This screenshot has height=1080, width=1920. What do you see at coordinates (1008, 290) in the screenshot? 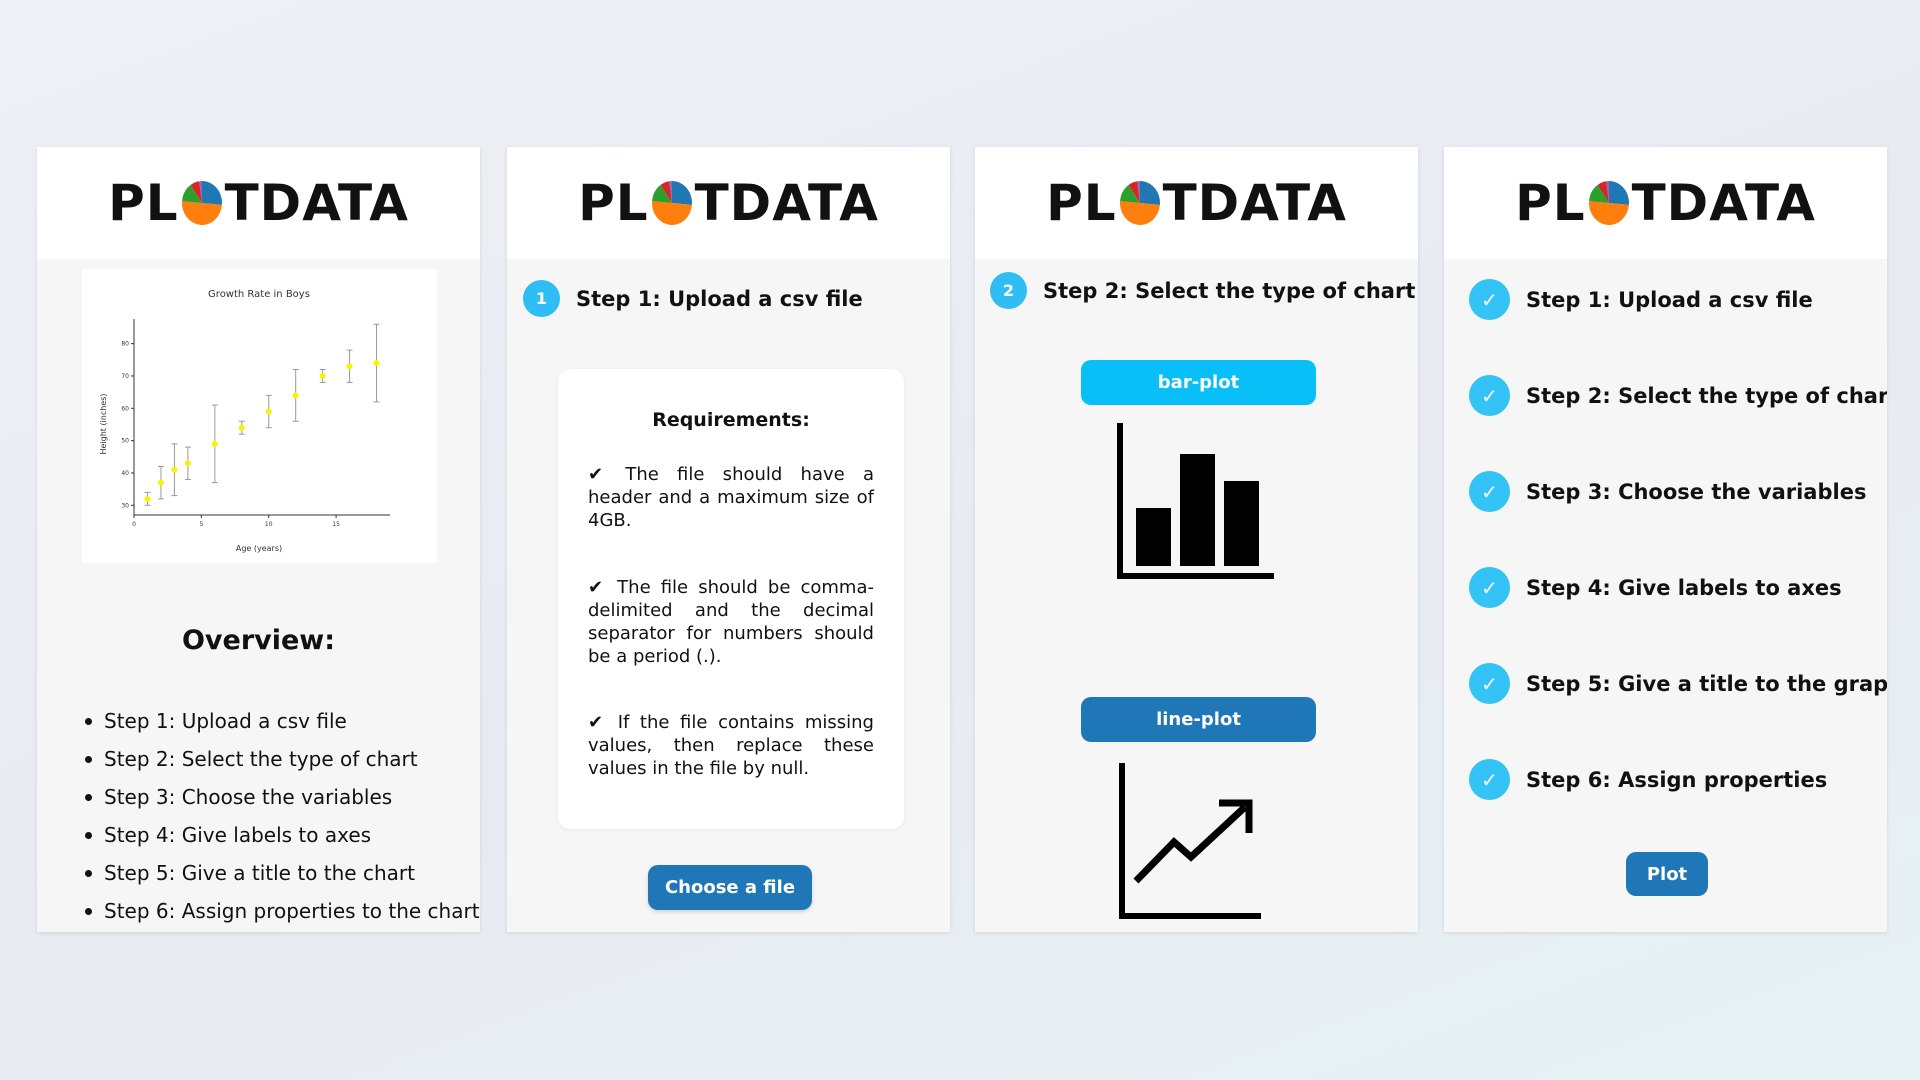
I see `step-number-badge: 2` at bounding box center [1008, 290].